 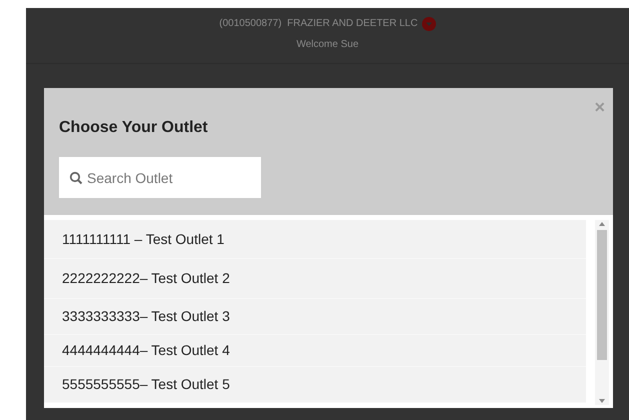 What do you see at coordinates (315, 385) in the screenshot?
I see `outlet-item: 5555555555– Test Outlet 5` at bounding box center [315, 385].